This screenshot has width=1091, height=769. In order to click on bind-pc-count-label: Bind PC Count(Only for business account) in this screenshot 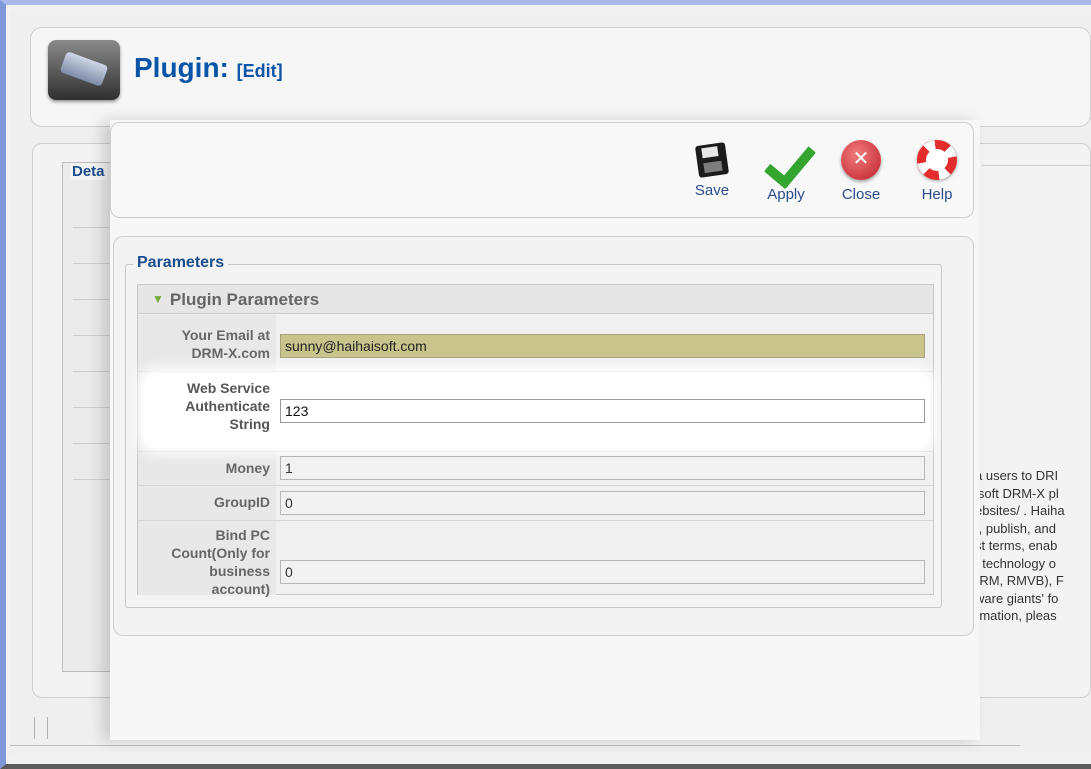, I will do `click(204, 562)`.